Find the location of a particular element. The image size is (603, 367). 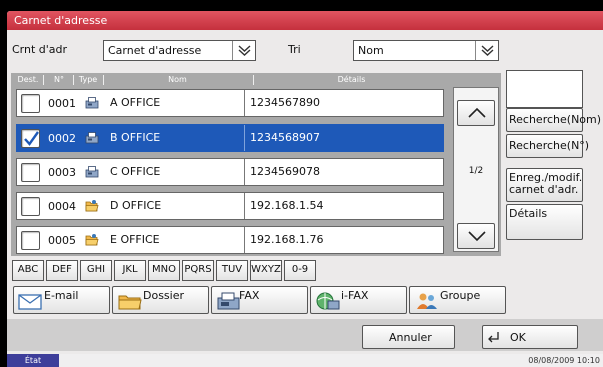

folder-filter-button: Dossier is located at coordinates (160, 300).